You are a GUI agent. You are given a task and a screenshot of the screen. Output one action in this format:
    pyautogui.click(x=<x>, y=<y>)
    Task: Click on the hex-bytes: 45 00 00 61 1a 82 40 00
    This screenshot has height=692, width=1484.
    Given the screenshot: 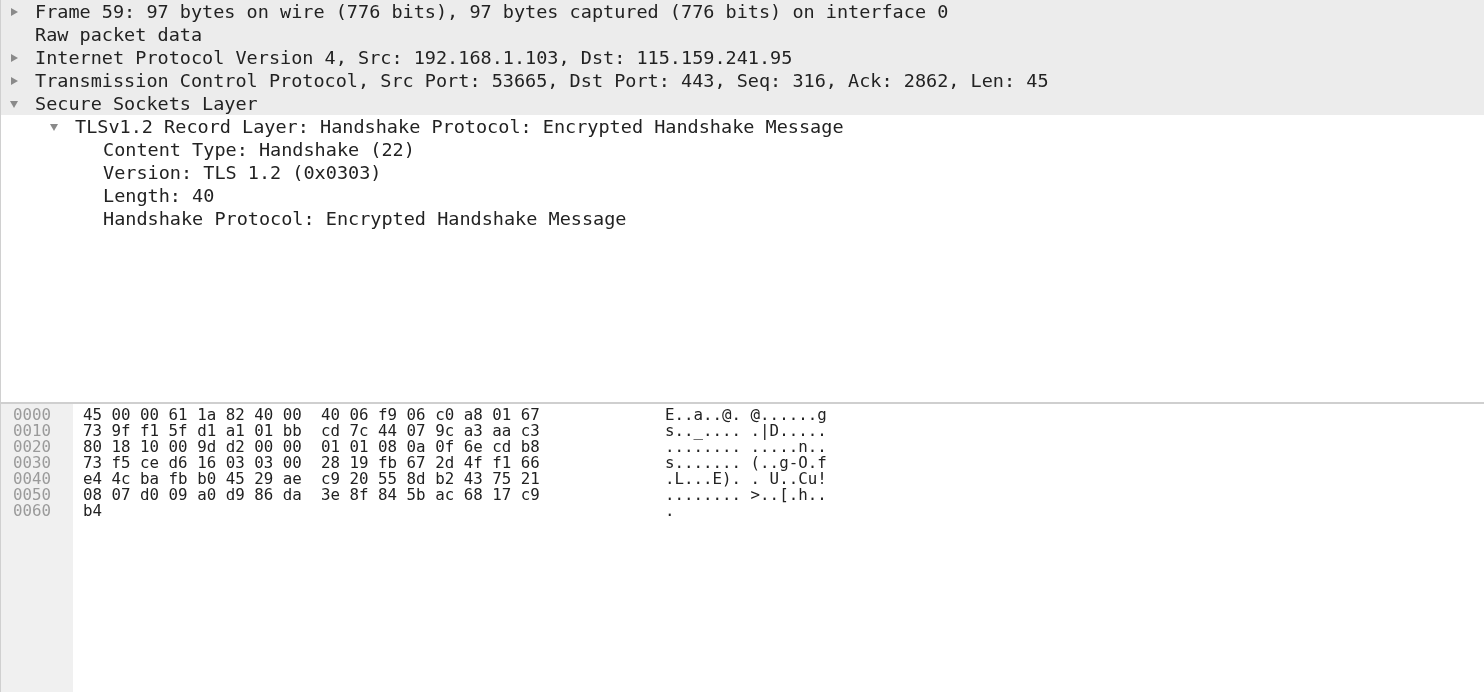 What is the action you would take?
    pyautogui.click(x=192, y=414)
    